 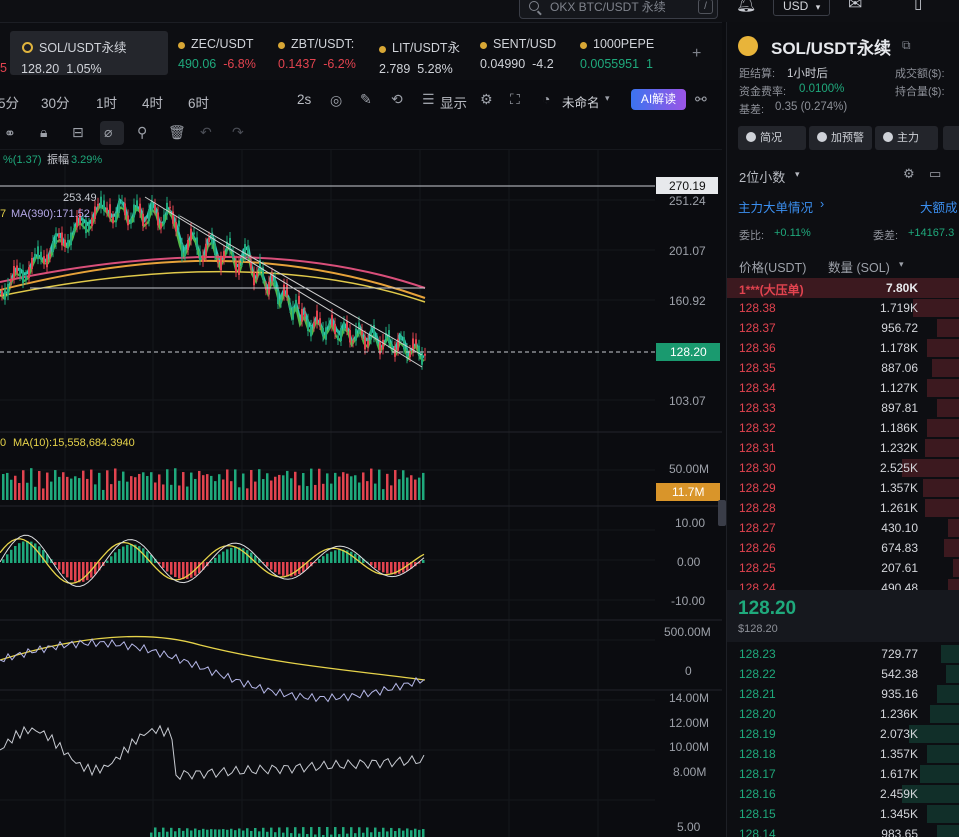 What do you see at coordinates (658, 99) in the screenshot?
I see `ai-analysis-button: AI解读` at bounding box center [658, 99].